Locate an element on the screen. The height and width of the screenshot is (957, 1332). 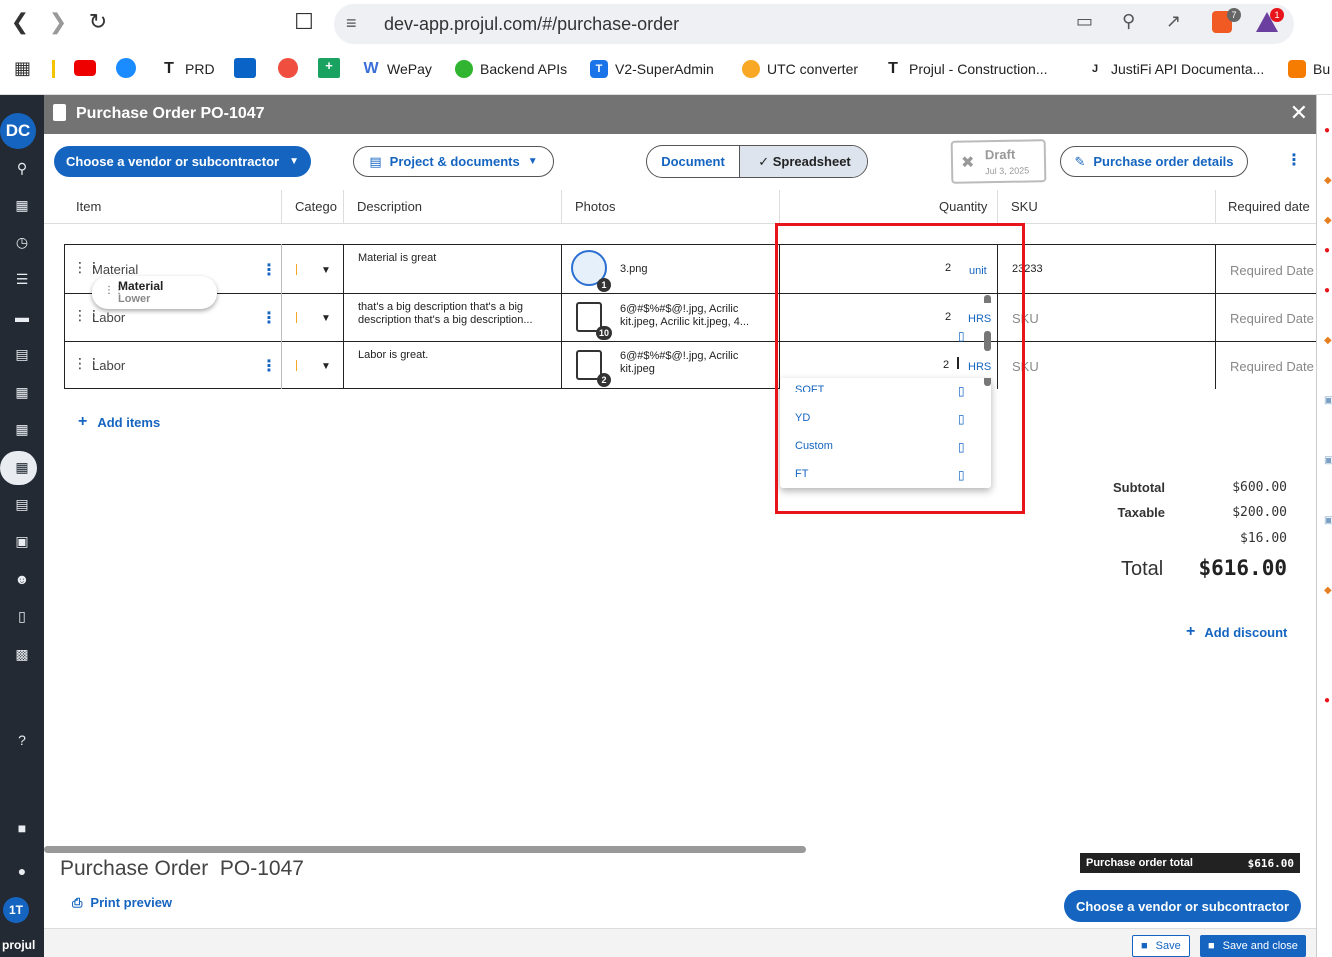
description-text: Labor is great. is located at coordinates (393, 355).